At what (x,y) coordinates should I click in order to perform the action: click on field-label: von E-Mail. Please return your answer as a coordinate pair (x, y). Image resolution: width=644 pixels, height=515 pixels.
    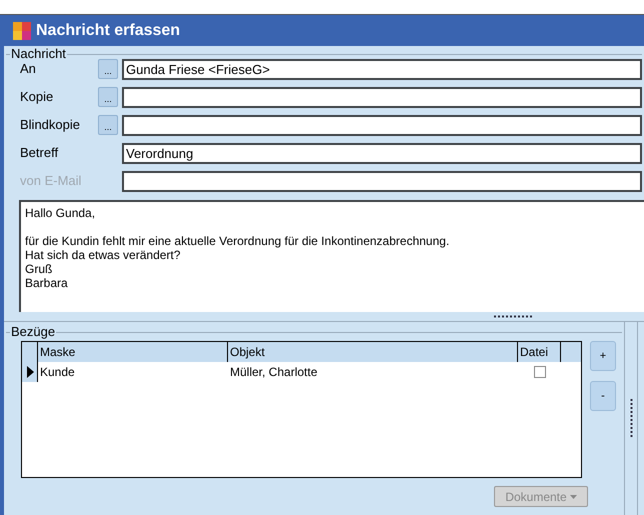
    Looking at the image, I should click on (51, 181).